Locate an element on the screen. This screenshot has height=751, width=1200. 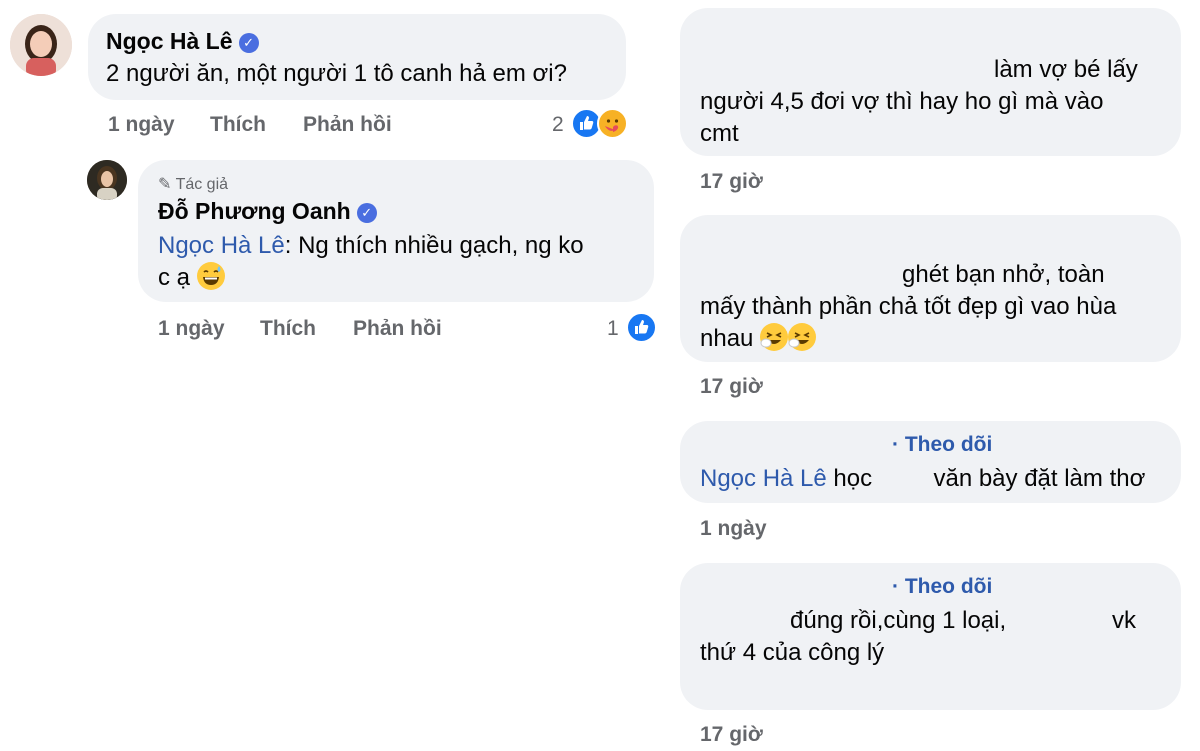
comment-text-part: nhau is located at coordinates (727, 338).